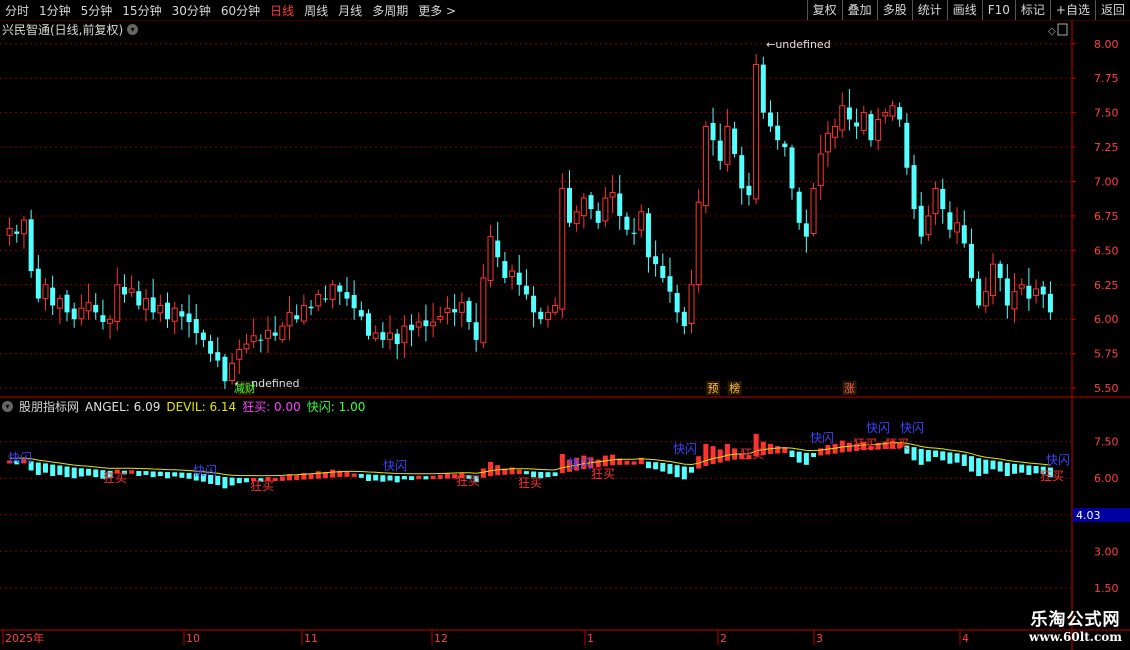  I want to click on x-axis-label: 3, so click(819, 638).